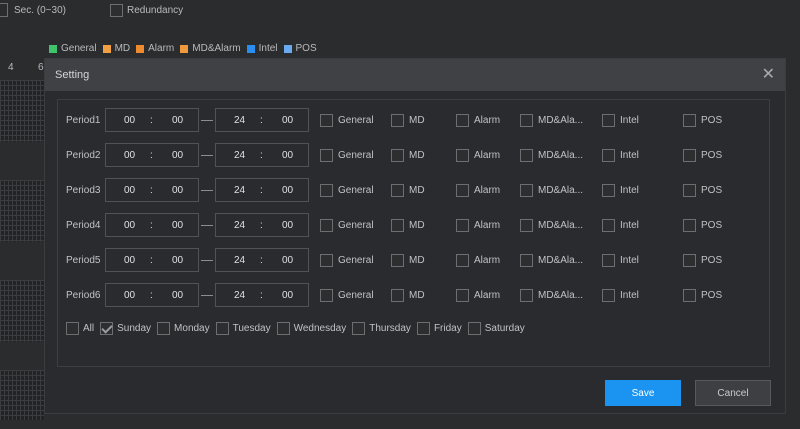 Image resolution: width=800 pixels, height=429 pixels. What do you see at coordinates (381, 328) in the screenshot?
I see `day-option: Thursday` at bounding box center [381, 328].